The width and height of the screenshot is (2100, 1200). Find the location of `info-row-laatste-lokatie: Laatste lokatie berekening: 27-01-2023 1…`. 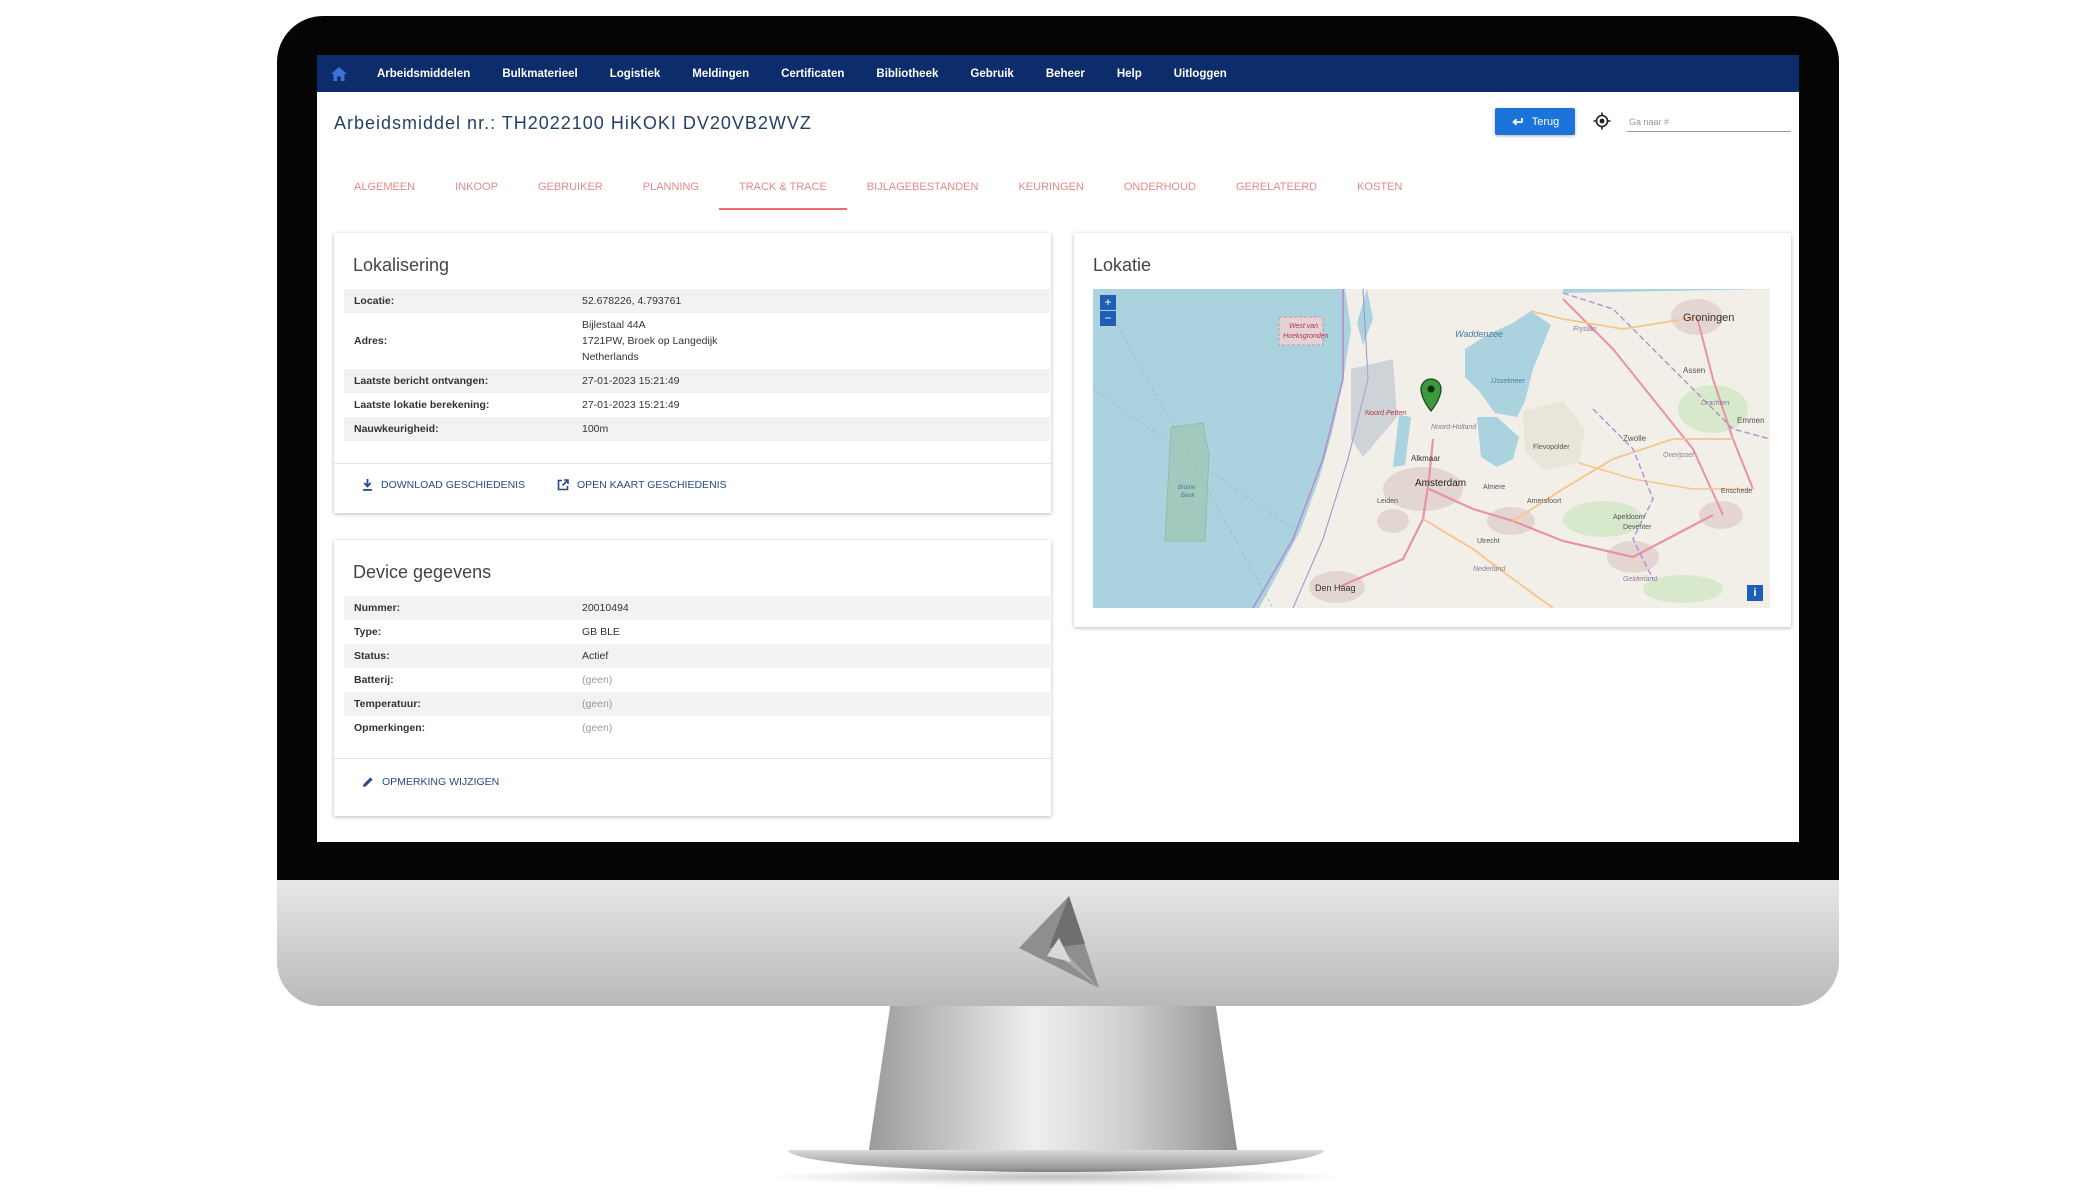

info-row-laatste-lokatie: Laatste lokatie berekening: 27-01-2023 1… is located at coordinates (697, 405).